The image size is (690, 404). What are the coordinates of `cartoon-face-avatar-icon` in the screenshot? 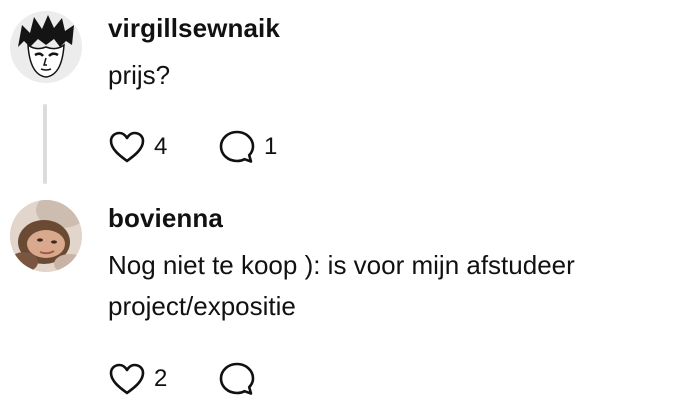 It's located at (46, 47).